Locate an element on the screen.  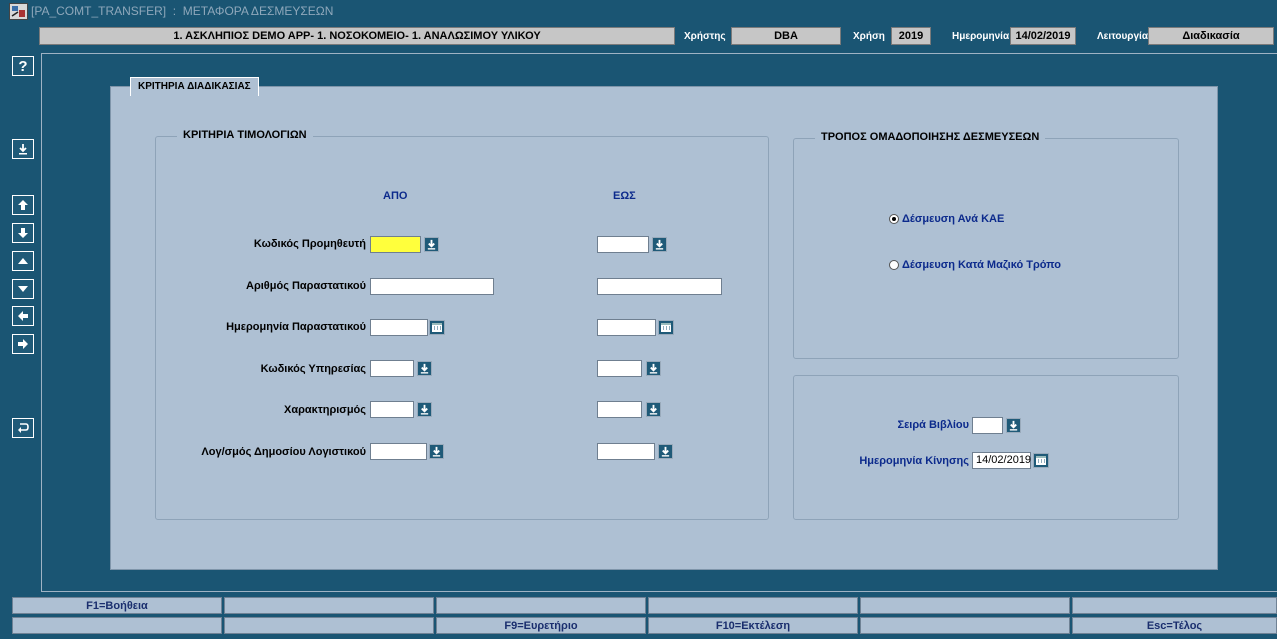
help-button: ? is located at coordinates (23, 66).